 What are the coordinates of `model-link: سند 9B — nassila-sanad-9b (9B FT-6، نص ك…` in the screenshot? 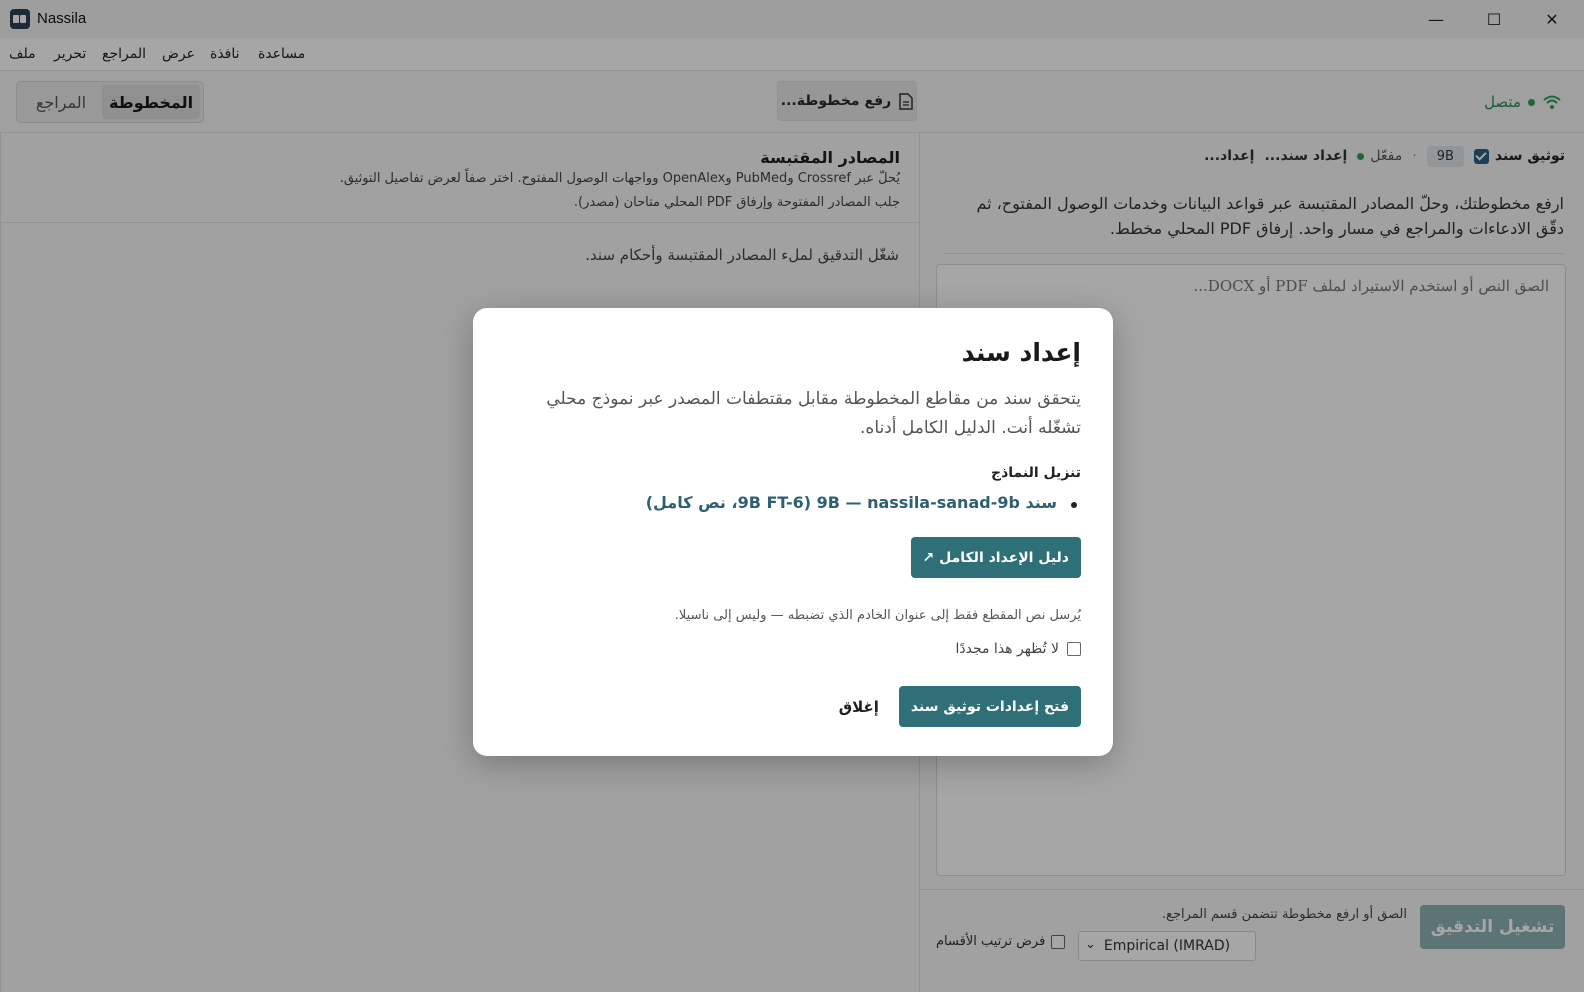 It's located at (791, 502).